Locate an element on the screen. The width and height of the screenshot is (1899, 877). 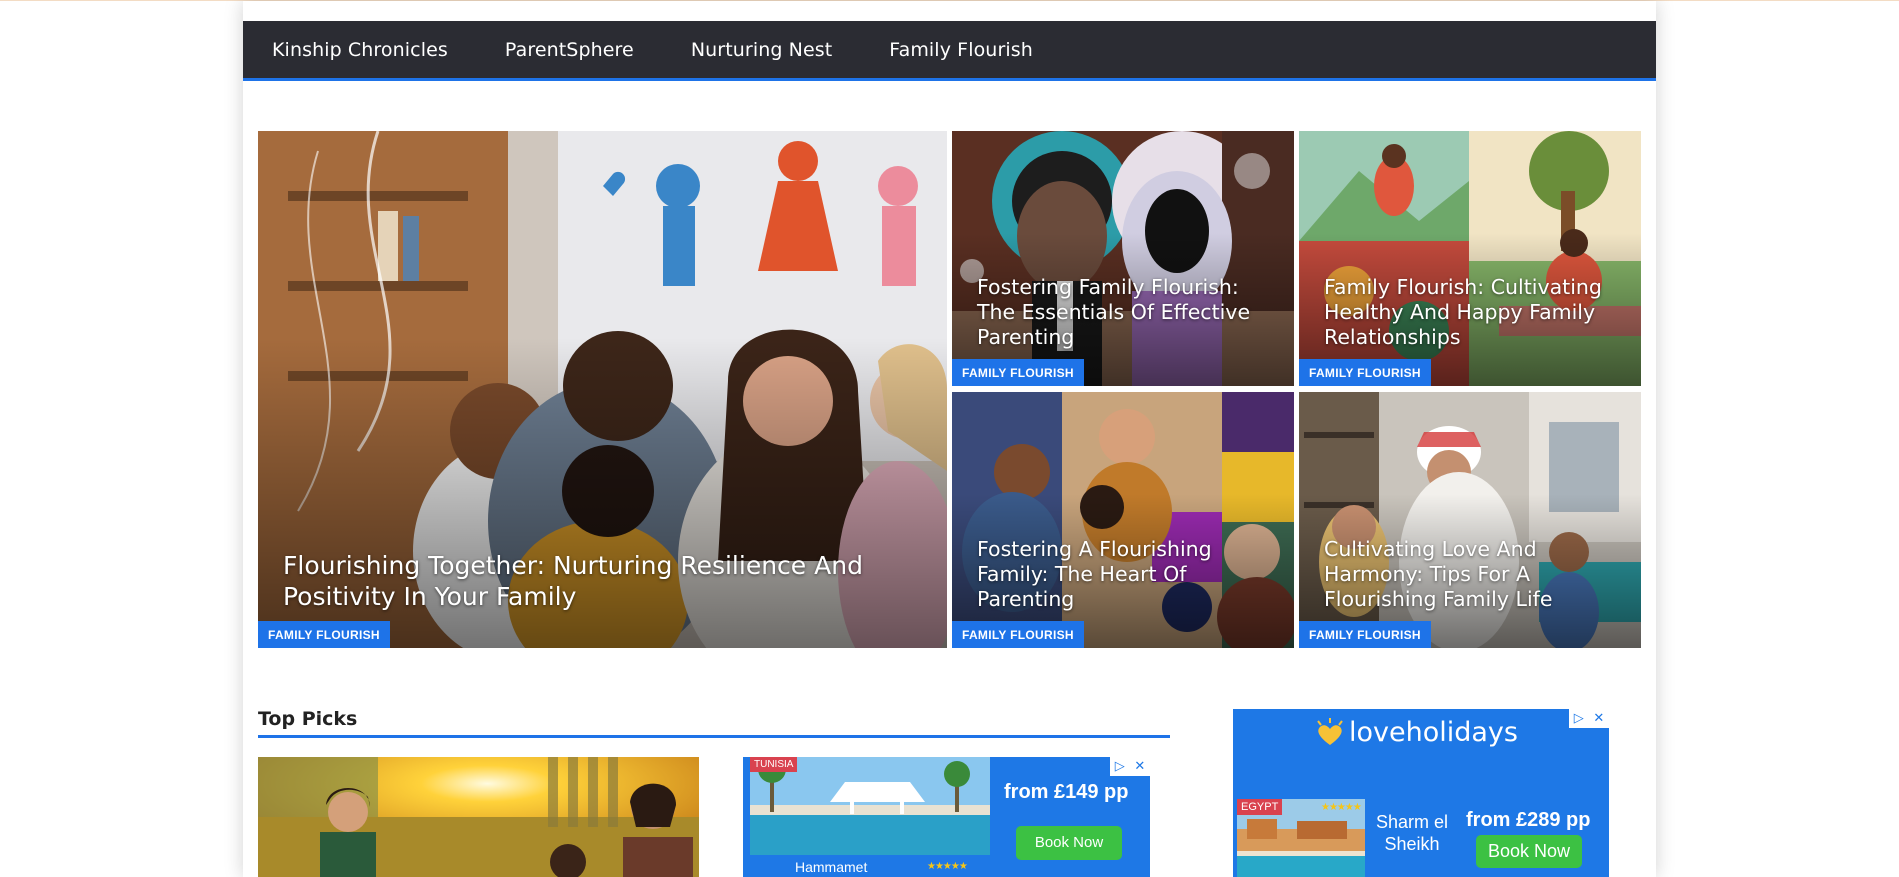
ad-price: from £149 pp is located at coordinates (1066, 792).